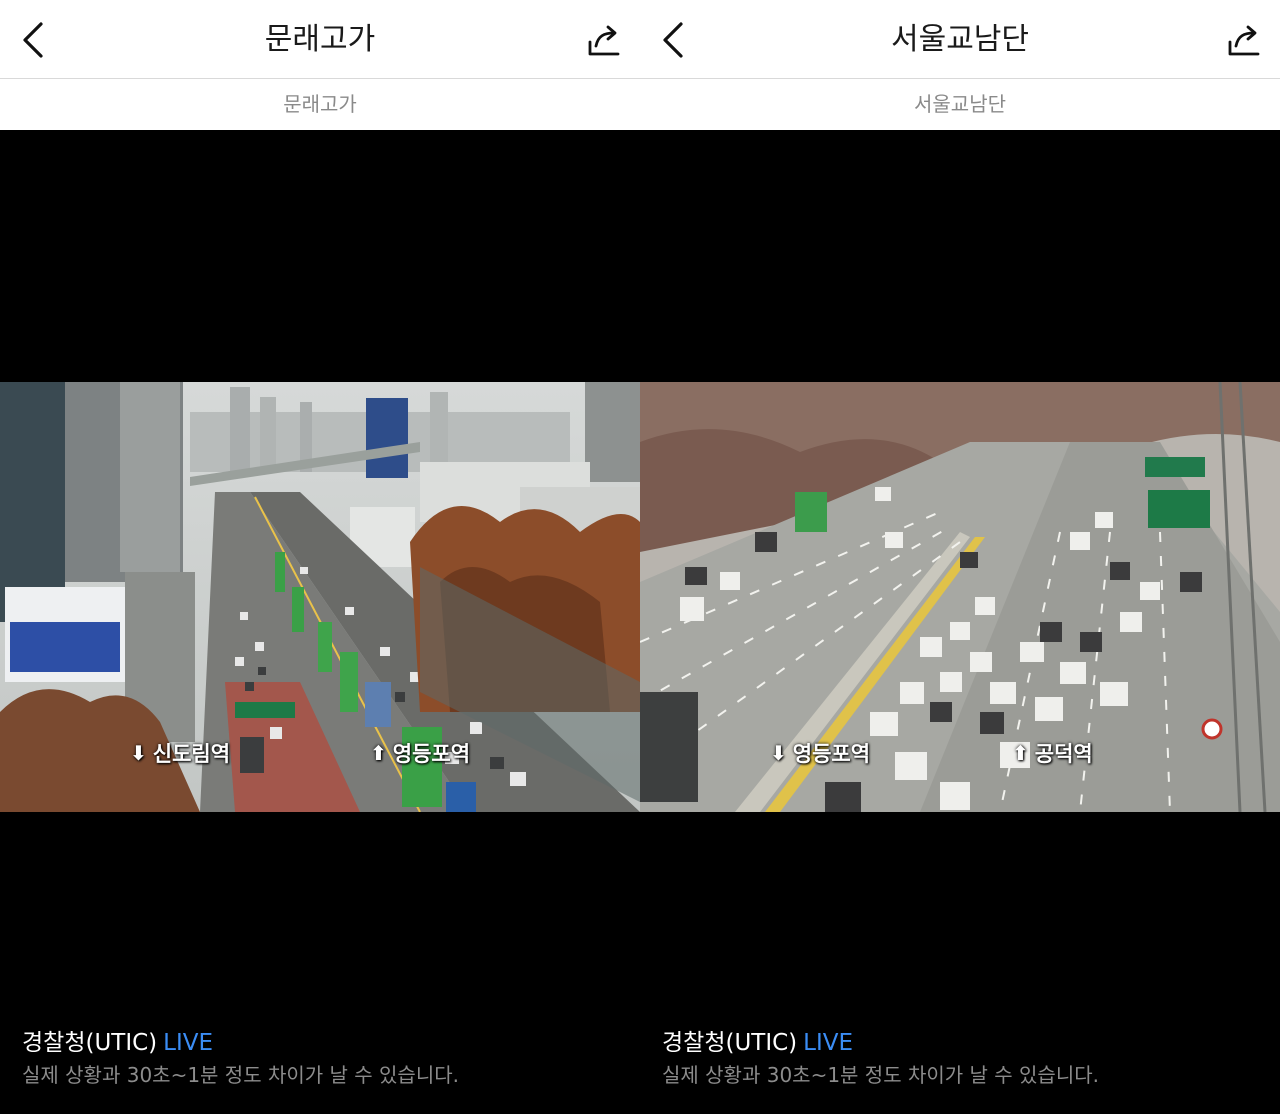  I want to click on top-bar: 서울교남단, so click(960, 39).